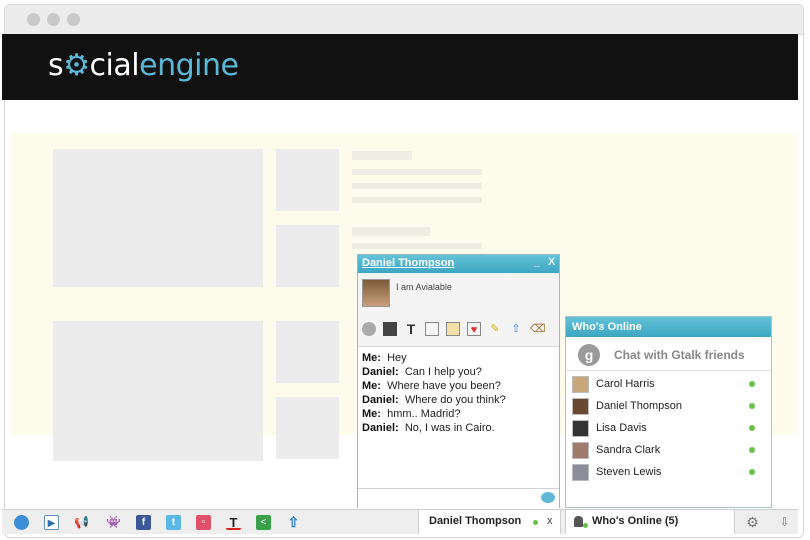 The width and height of the screenshot is (810, 540). I want to click on notes-icon, so click(453, 329).